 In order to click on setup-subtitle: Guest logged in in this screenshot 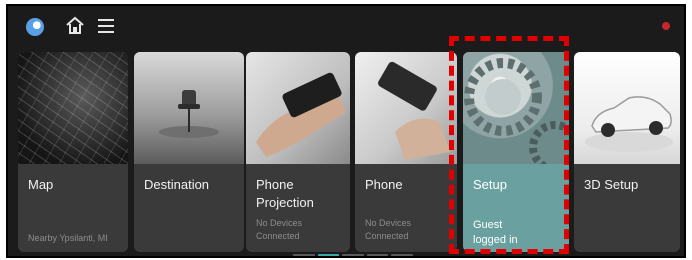, I will do `click(495, 232)`.